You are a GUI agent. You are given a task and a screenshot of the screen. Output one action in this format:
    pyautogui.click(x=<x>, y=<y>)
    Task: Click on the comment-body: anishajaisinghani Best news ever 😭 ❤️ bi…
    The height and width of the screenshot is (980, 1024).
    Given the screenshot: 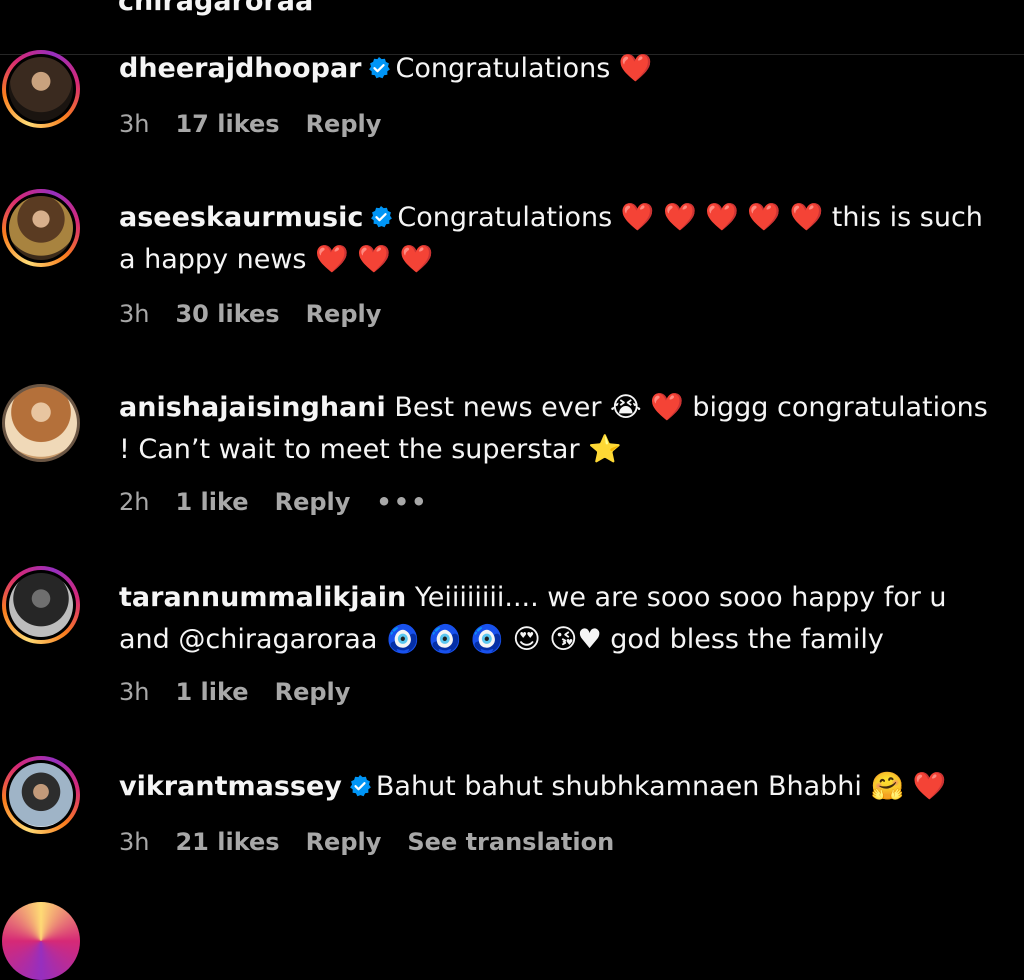 What is the action you would take?
    pyautogui.click(x=559, y=429)
    